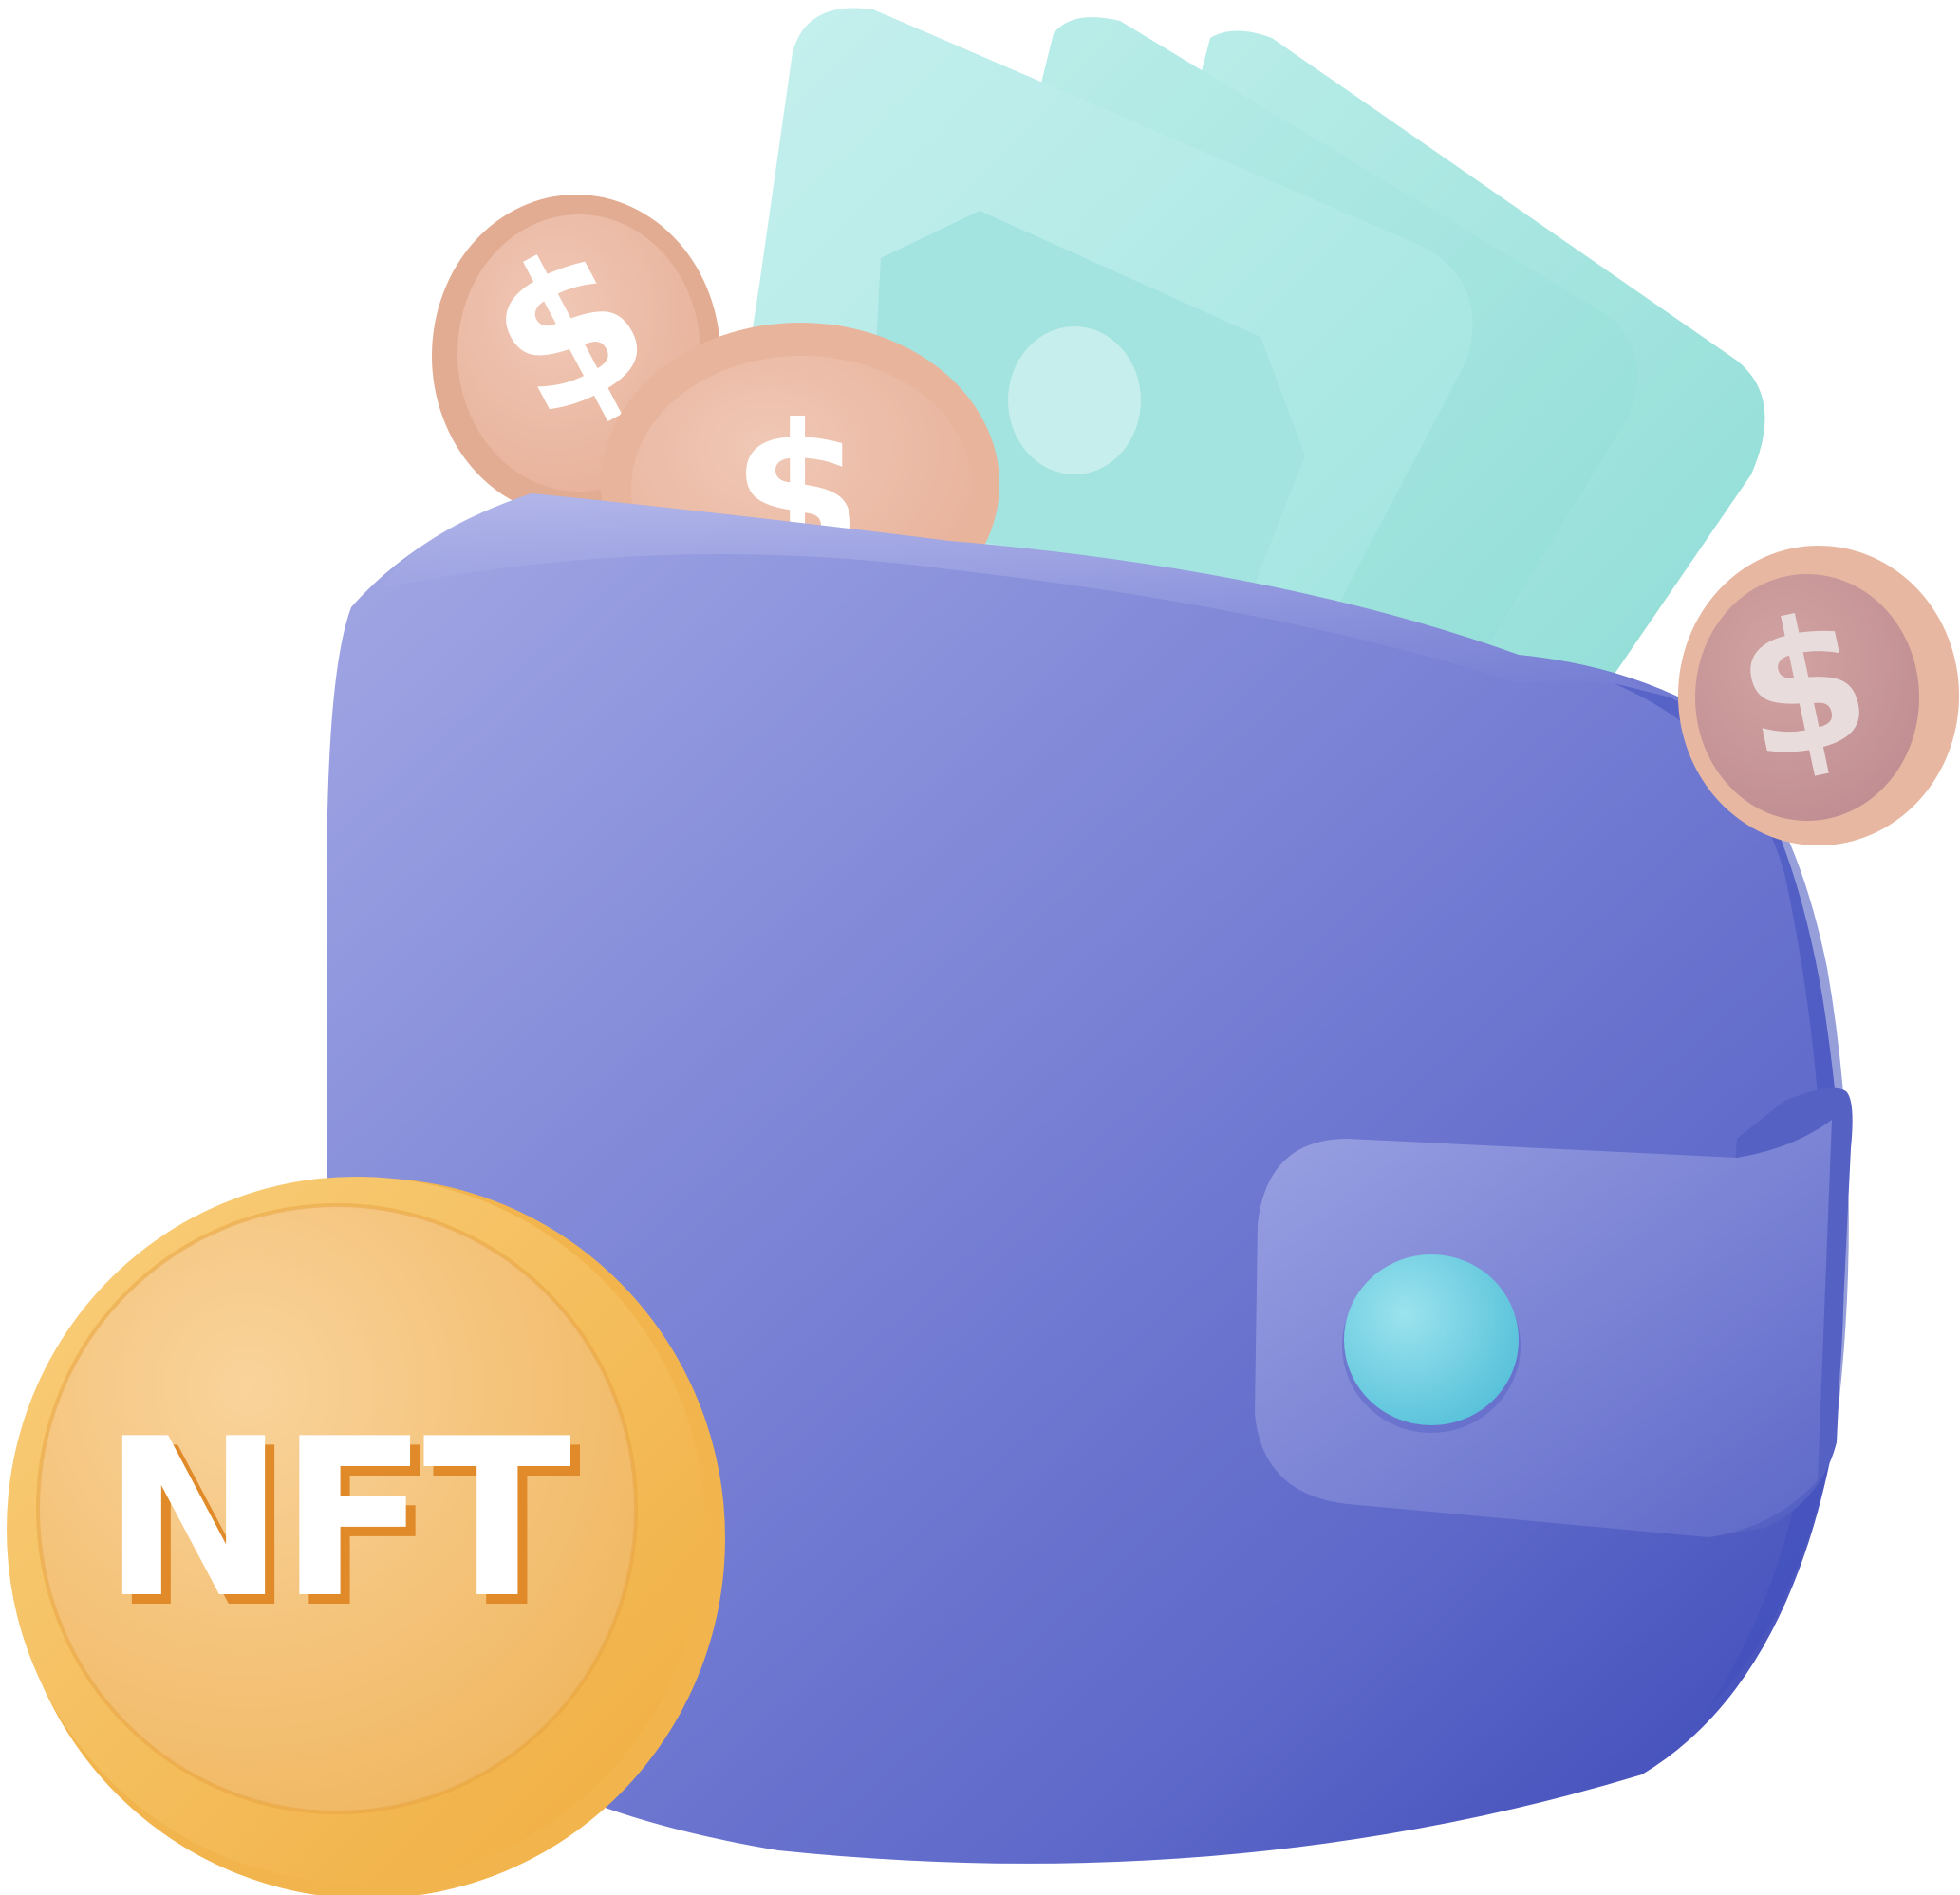  I want to click on wallet-strap, so click(1543, 1328).